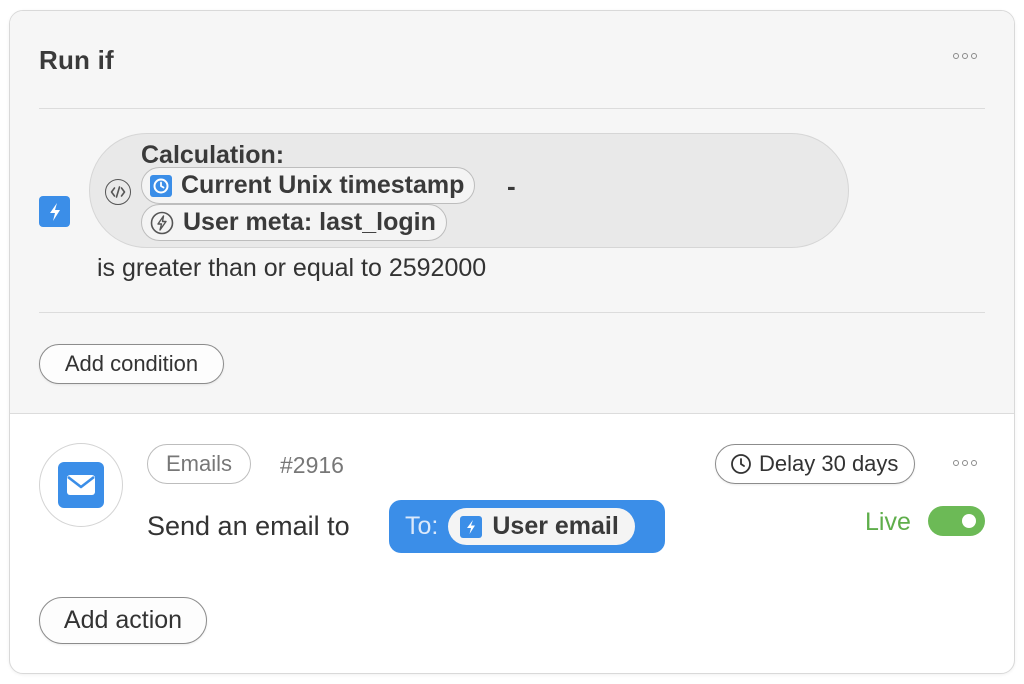 The image size is (1024, 684). Describe the element at coordinates (123, 620) in the screenshot. I see `add-action-button: Add action` at that location.